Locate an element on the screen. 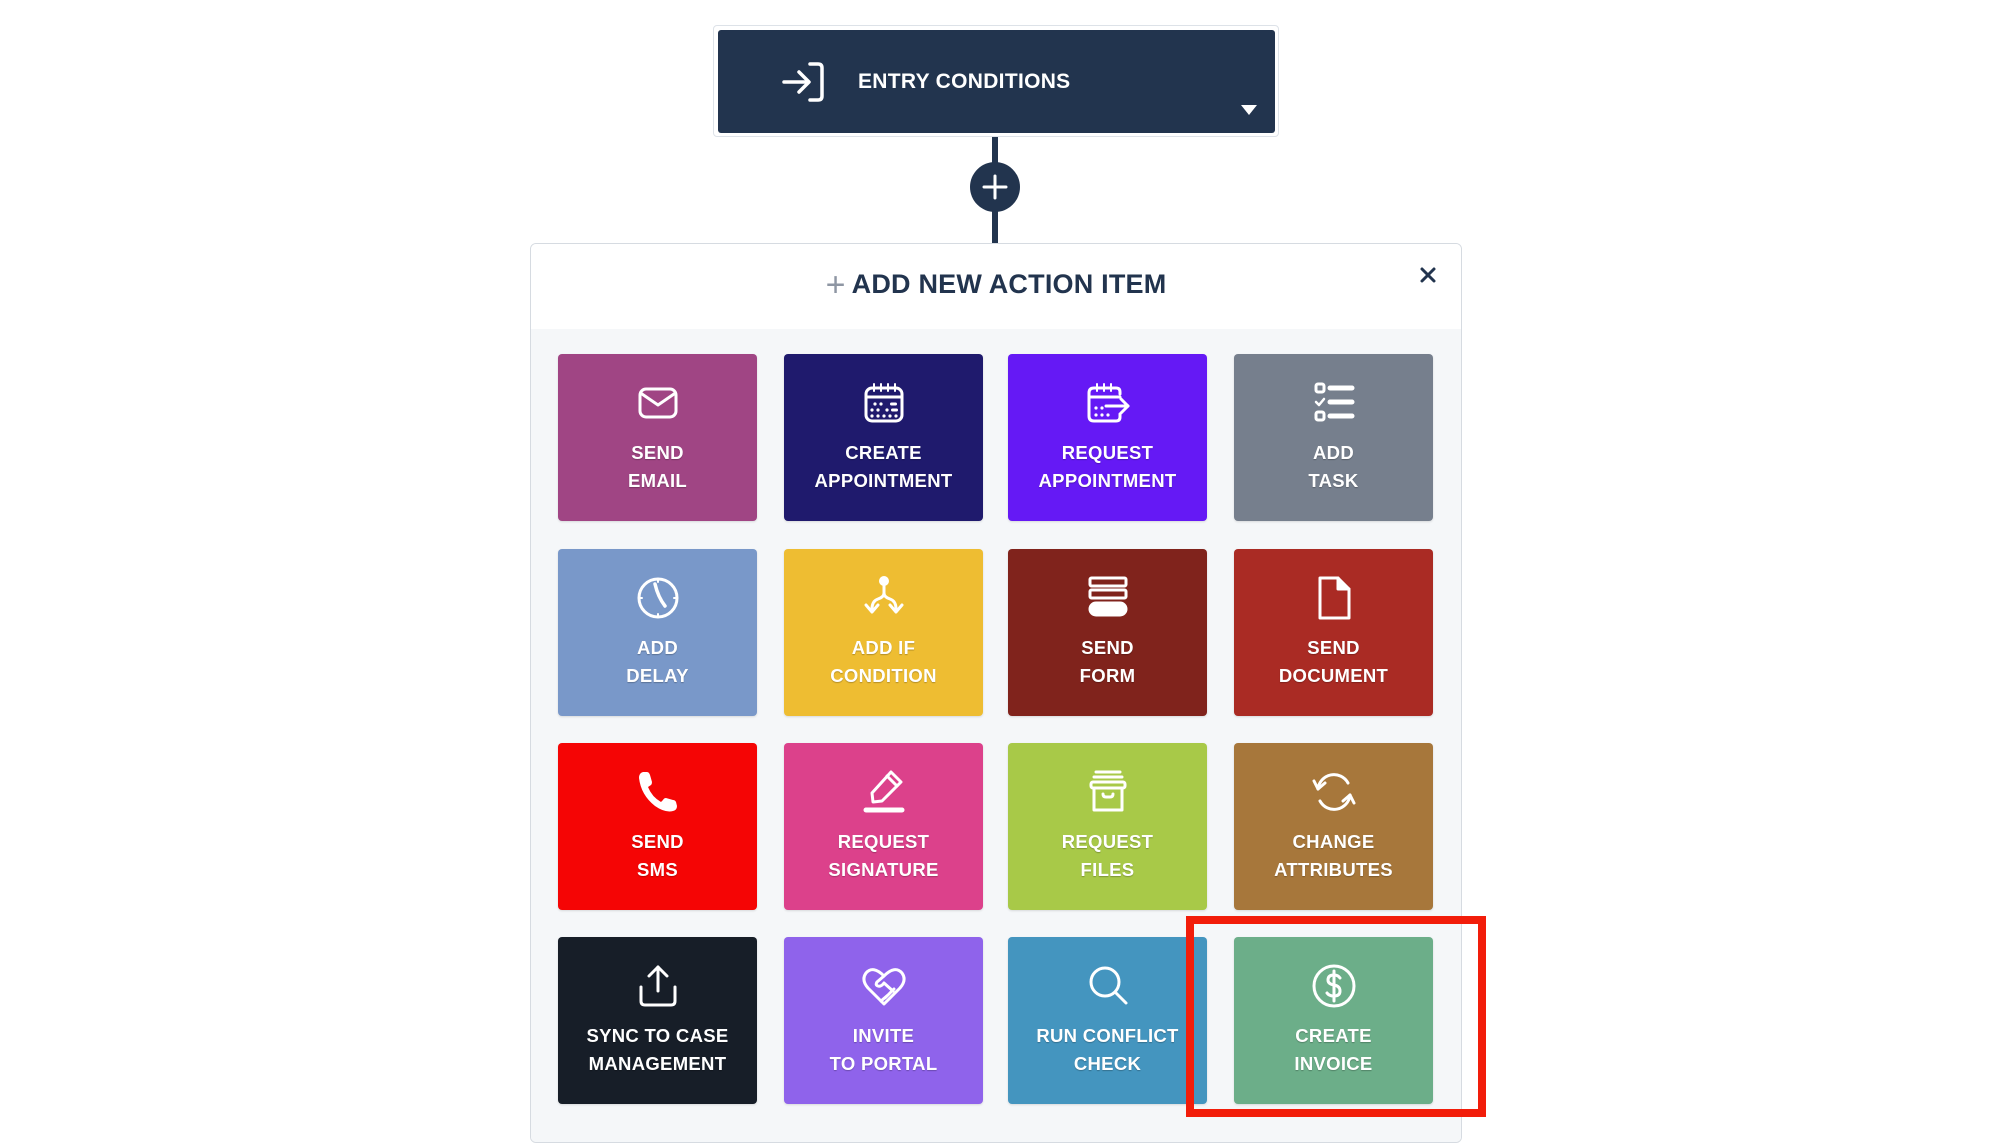  plus-icon is located at coordinates (995, 187).